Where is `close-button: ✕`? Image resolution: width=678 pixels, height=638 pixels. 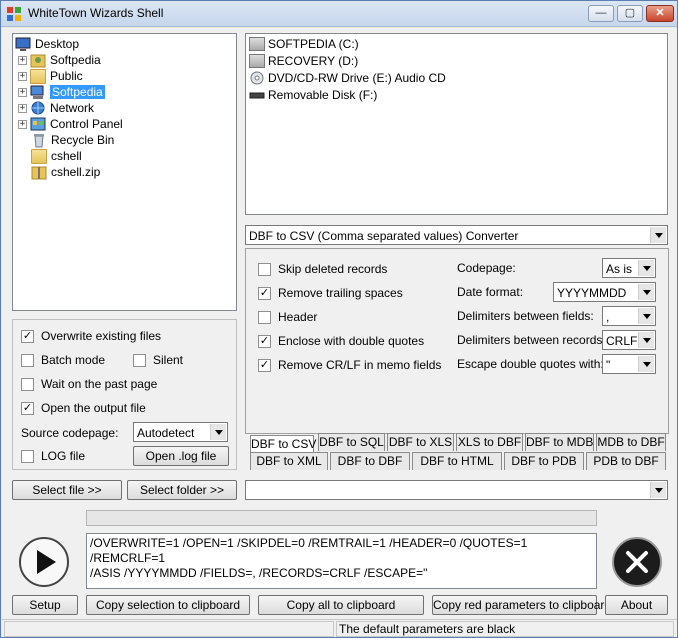 close-button: ✕ is located at coordinates (660, 13).